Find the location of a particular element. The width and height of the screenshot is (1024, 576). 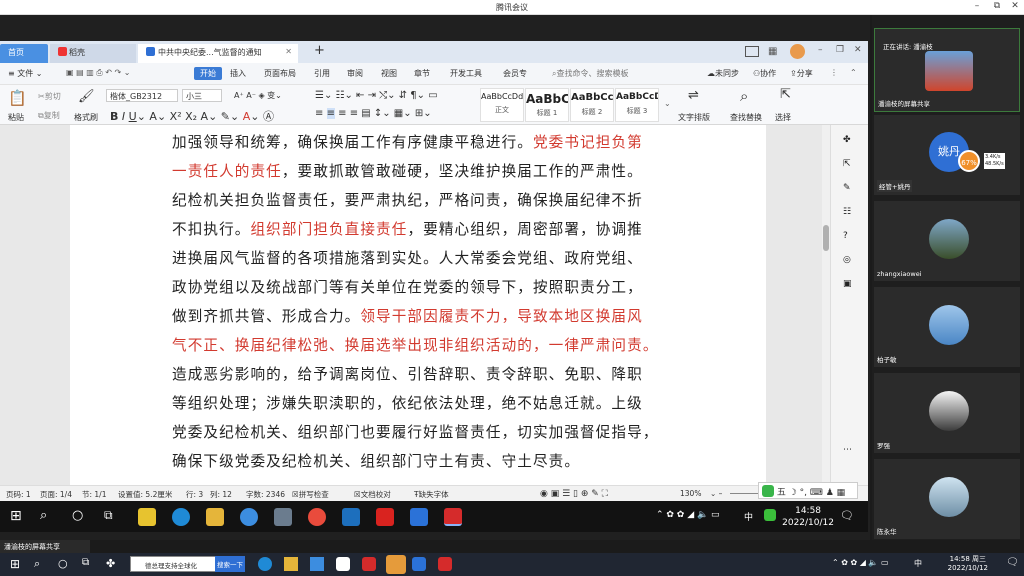

zoom-out-icon: ⌄ – is located at coordinates (716, 493).